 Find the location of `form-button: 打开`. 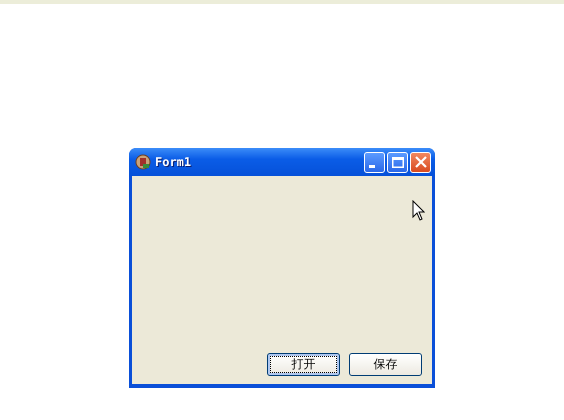

form-button: 打开 is located at coordinates (303, 364).